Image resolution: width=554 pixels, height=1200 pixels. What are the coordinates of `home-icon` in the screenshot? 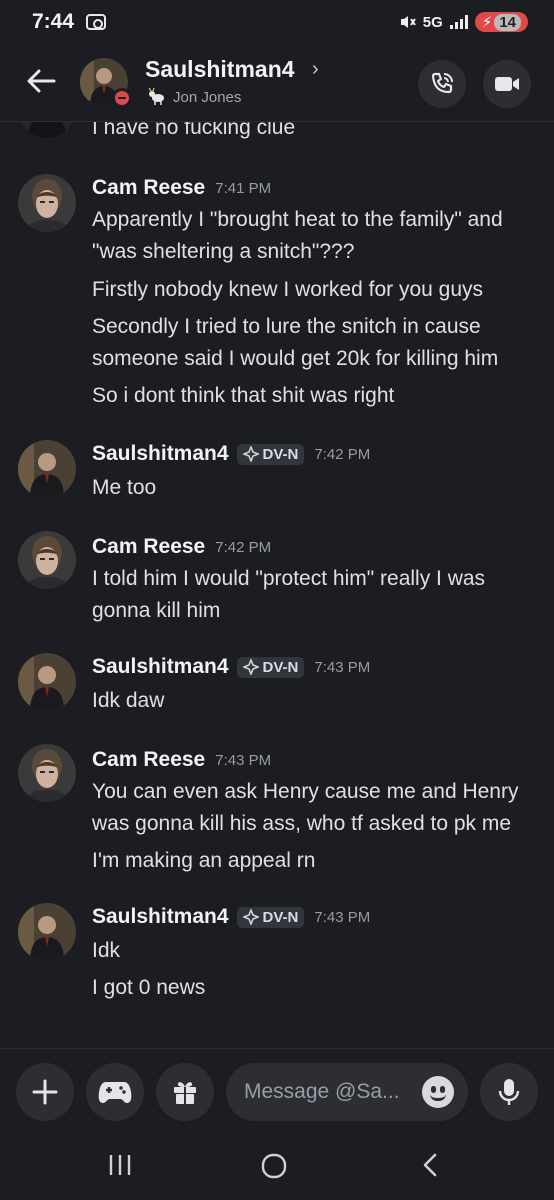 It's located at (274, 1166).